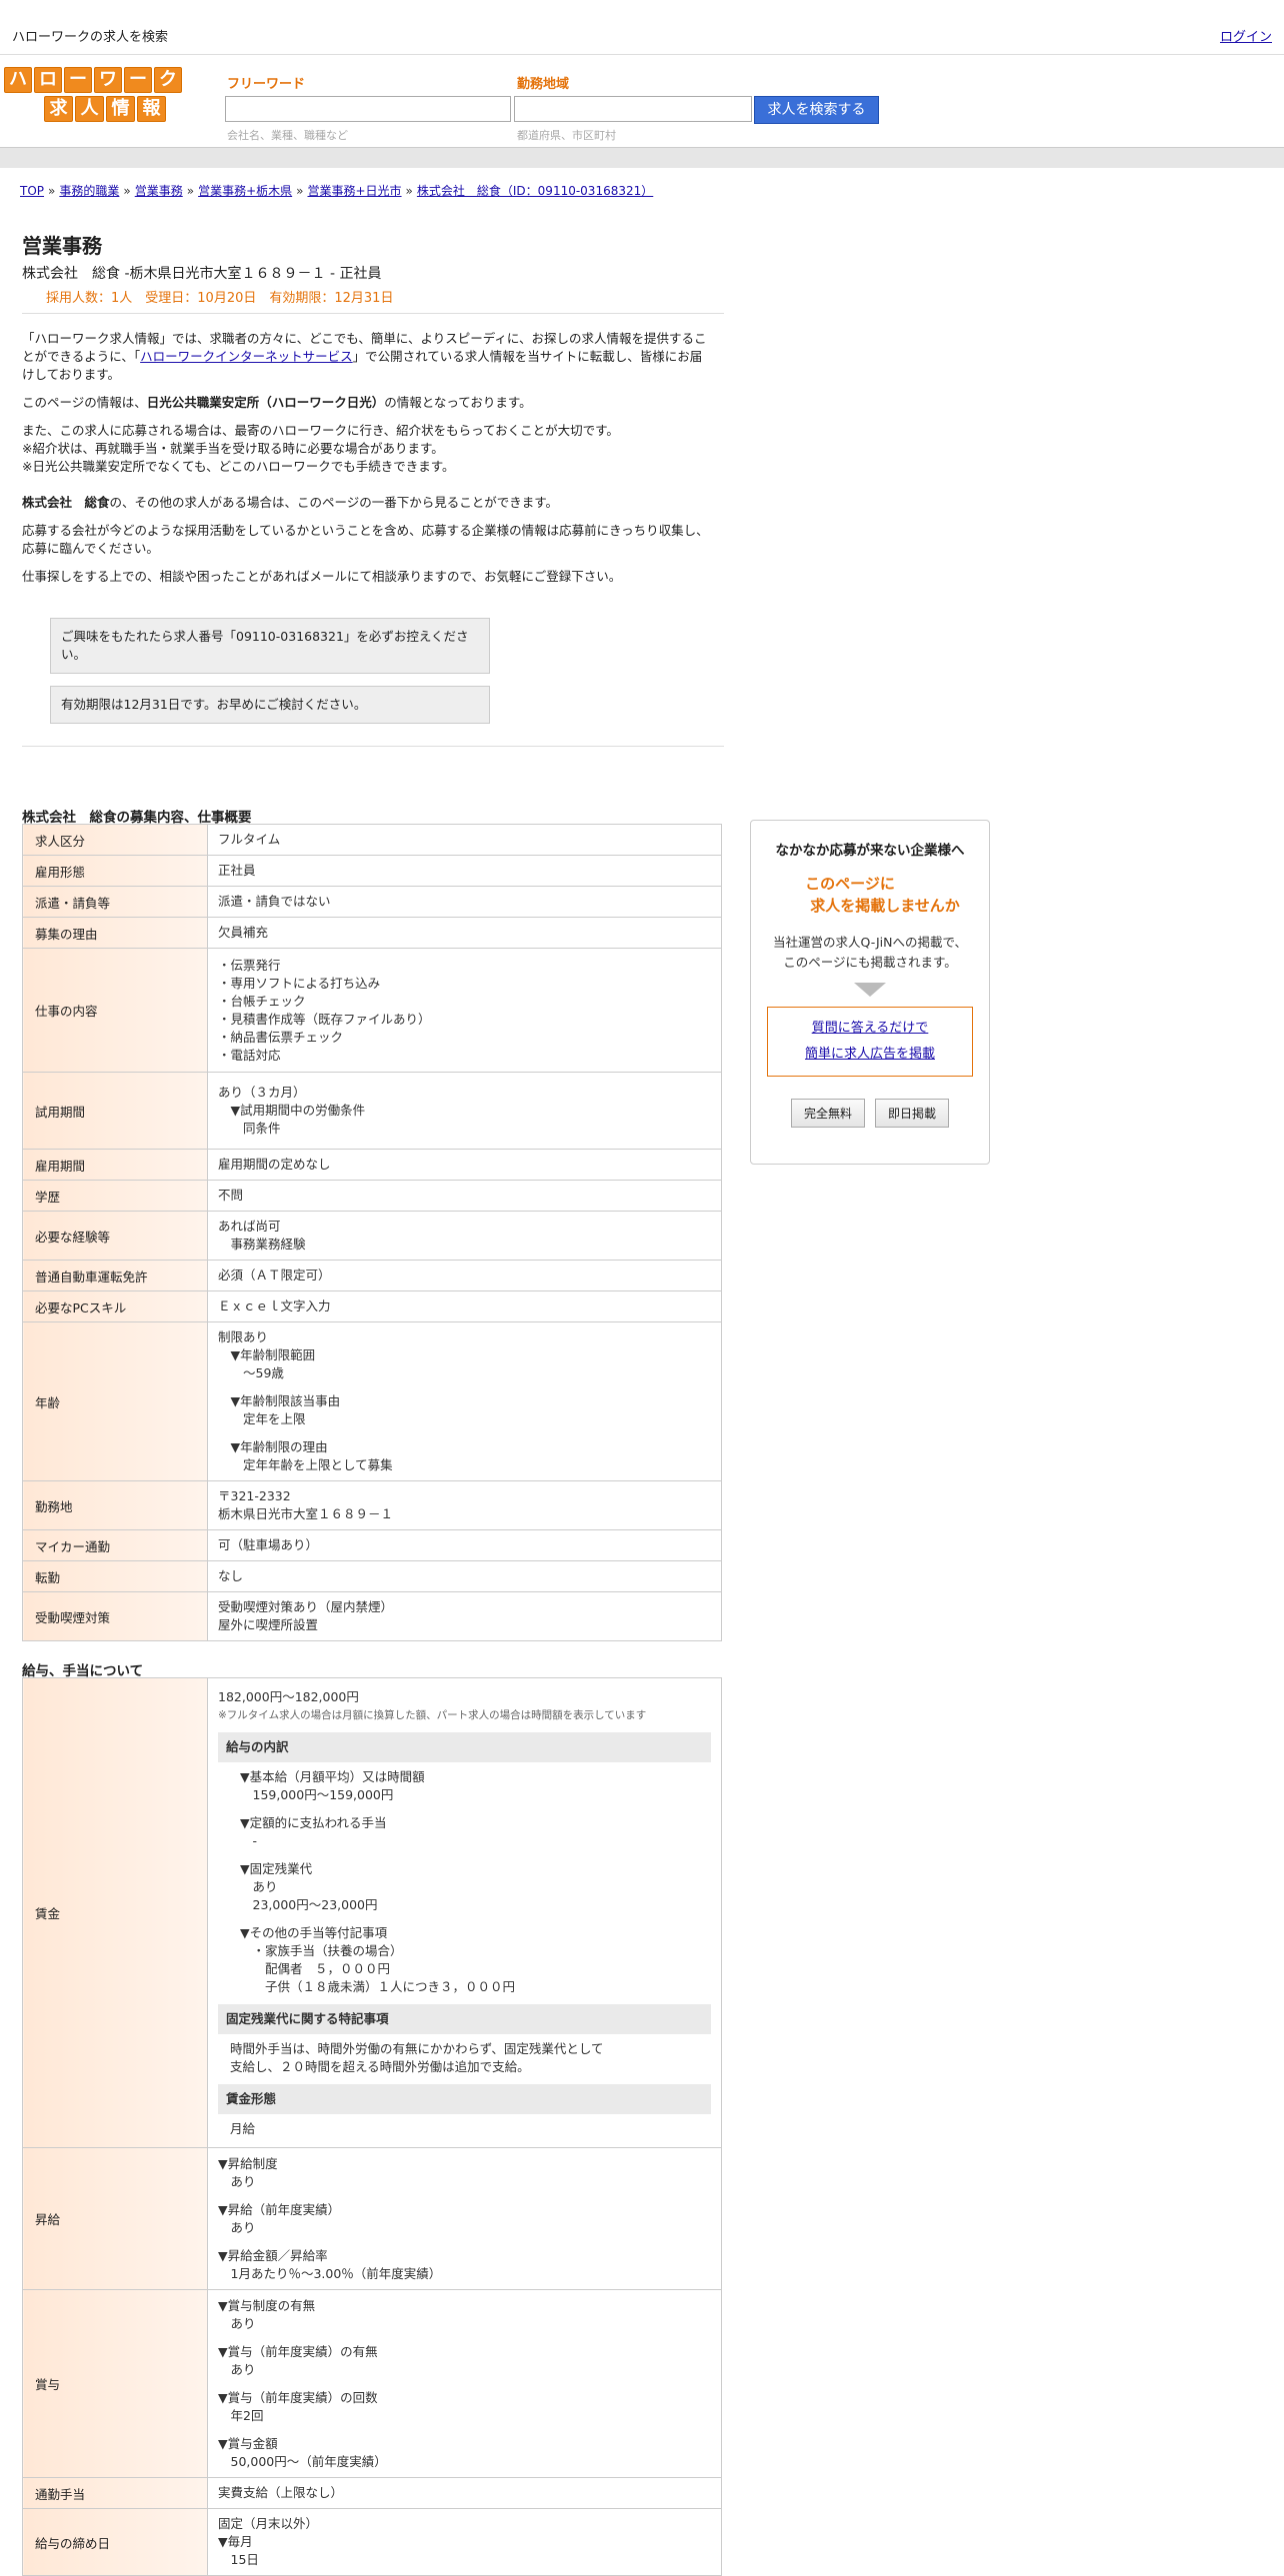  I want to click on line-text: ▼賞与制度の有無, so click(267, 2305).